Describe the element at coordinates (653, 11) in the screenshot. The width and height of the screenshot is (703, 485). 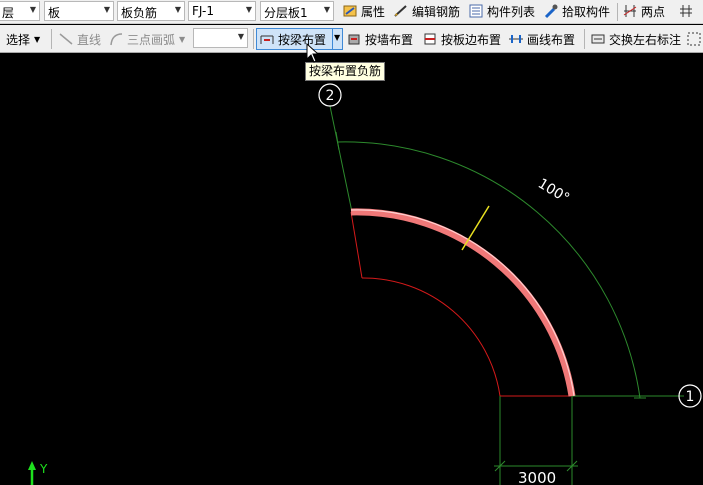
I see `two-point-label: 两点` at that location.